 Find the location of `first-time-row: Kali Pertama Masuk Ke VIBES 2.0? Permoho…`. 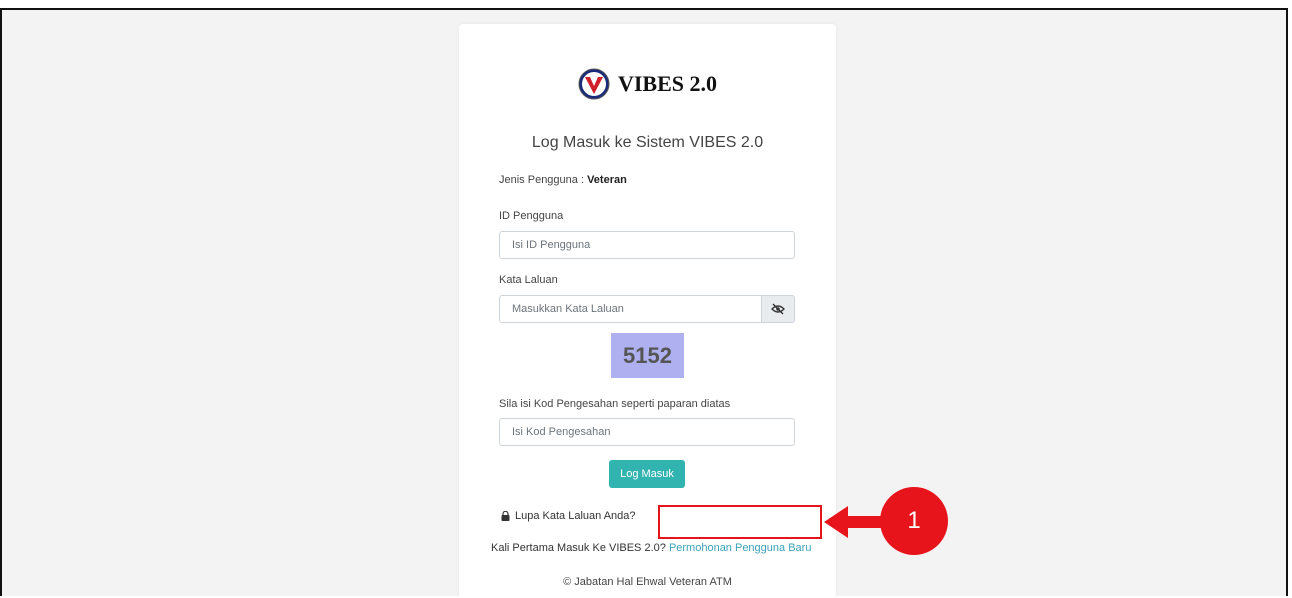

first-time-row: Kali Pertama Masuk Ke VIBES 2.0? Permoho… is located at coordinates (651, 548).